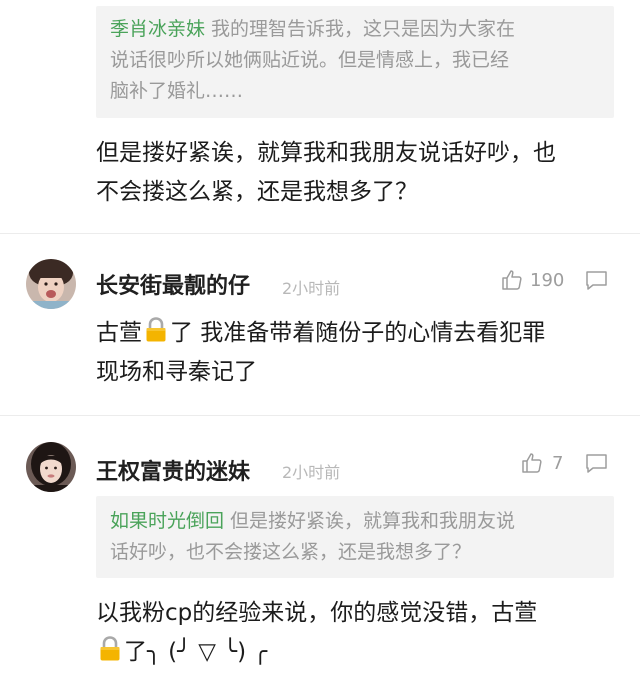 The height and width of the screenshot is (690, 640). I want to click on comment-text-line: 现场和寻秦记了, so click(176, 372).